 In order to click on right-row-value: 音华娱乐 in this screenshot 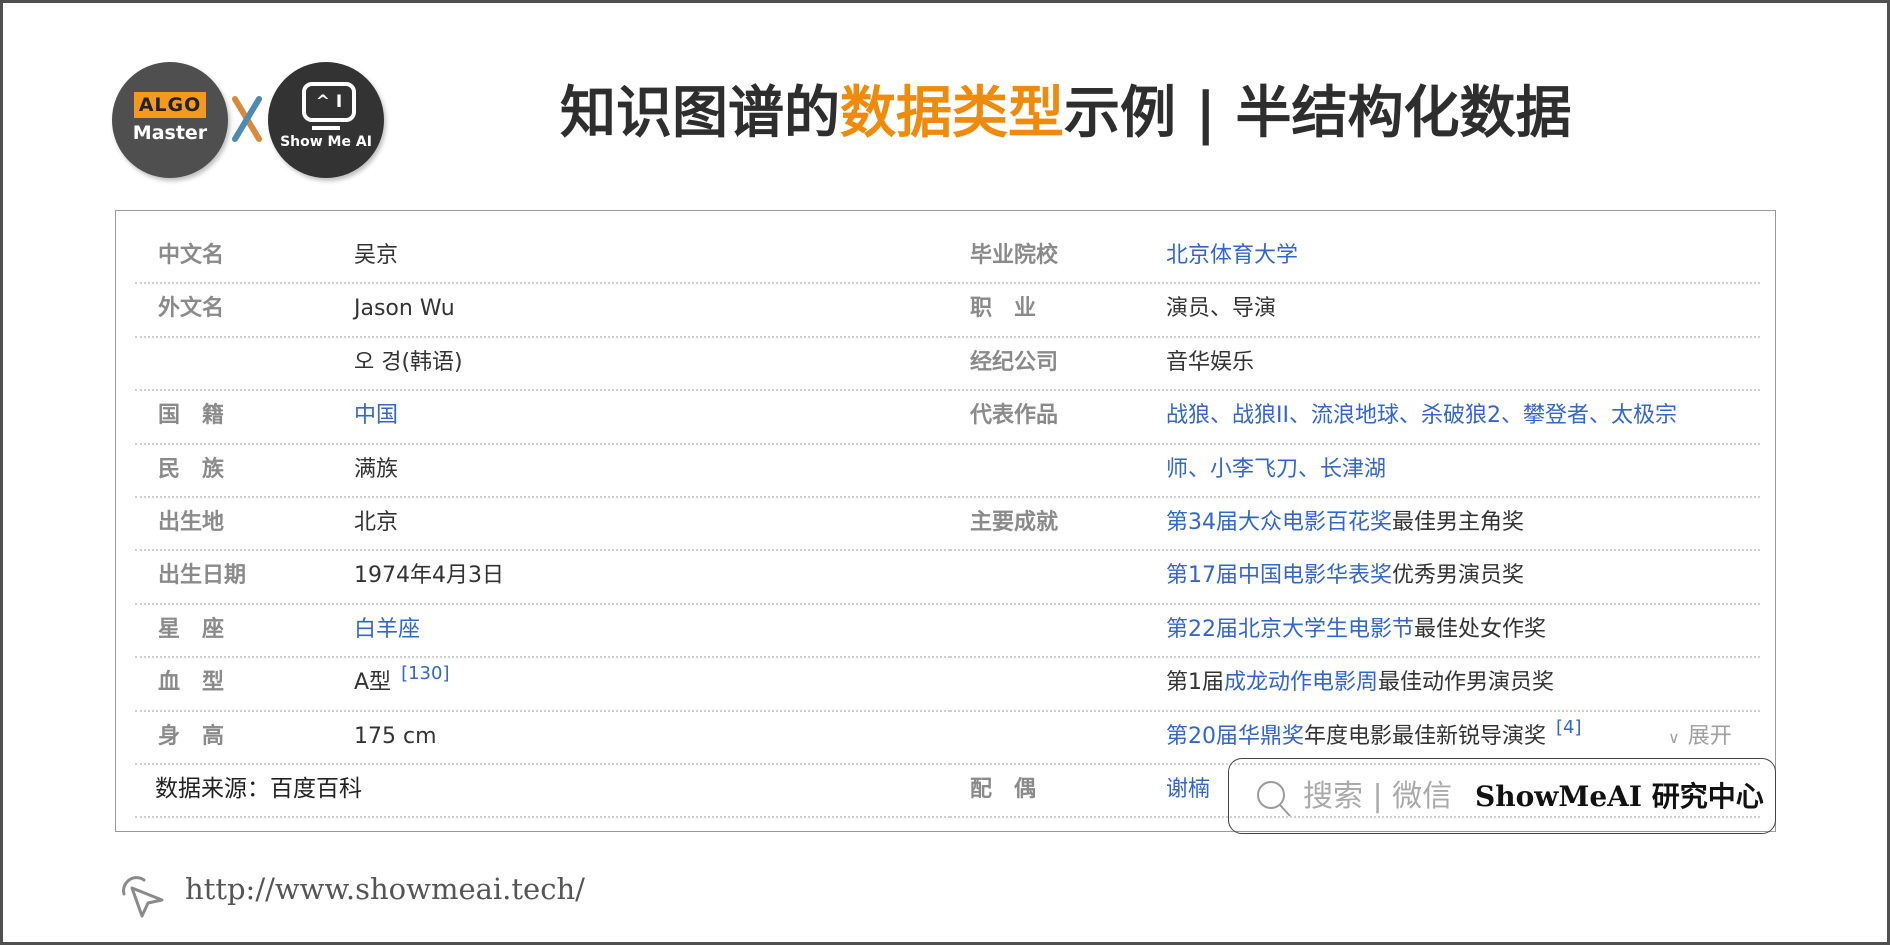, I will do `click(1210, 362)`.